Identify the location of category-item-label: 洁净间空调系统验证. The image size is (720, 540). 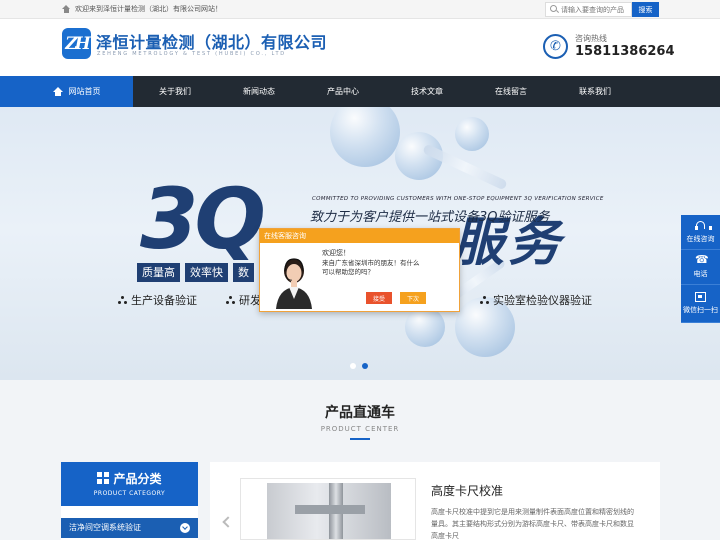
(105, 527).